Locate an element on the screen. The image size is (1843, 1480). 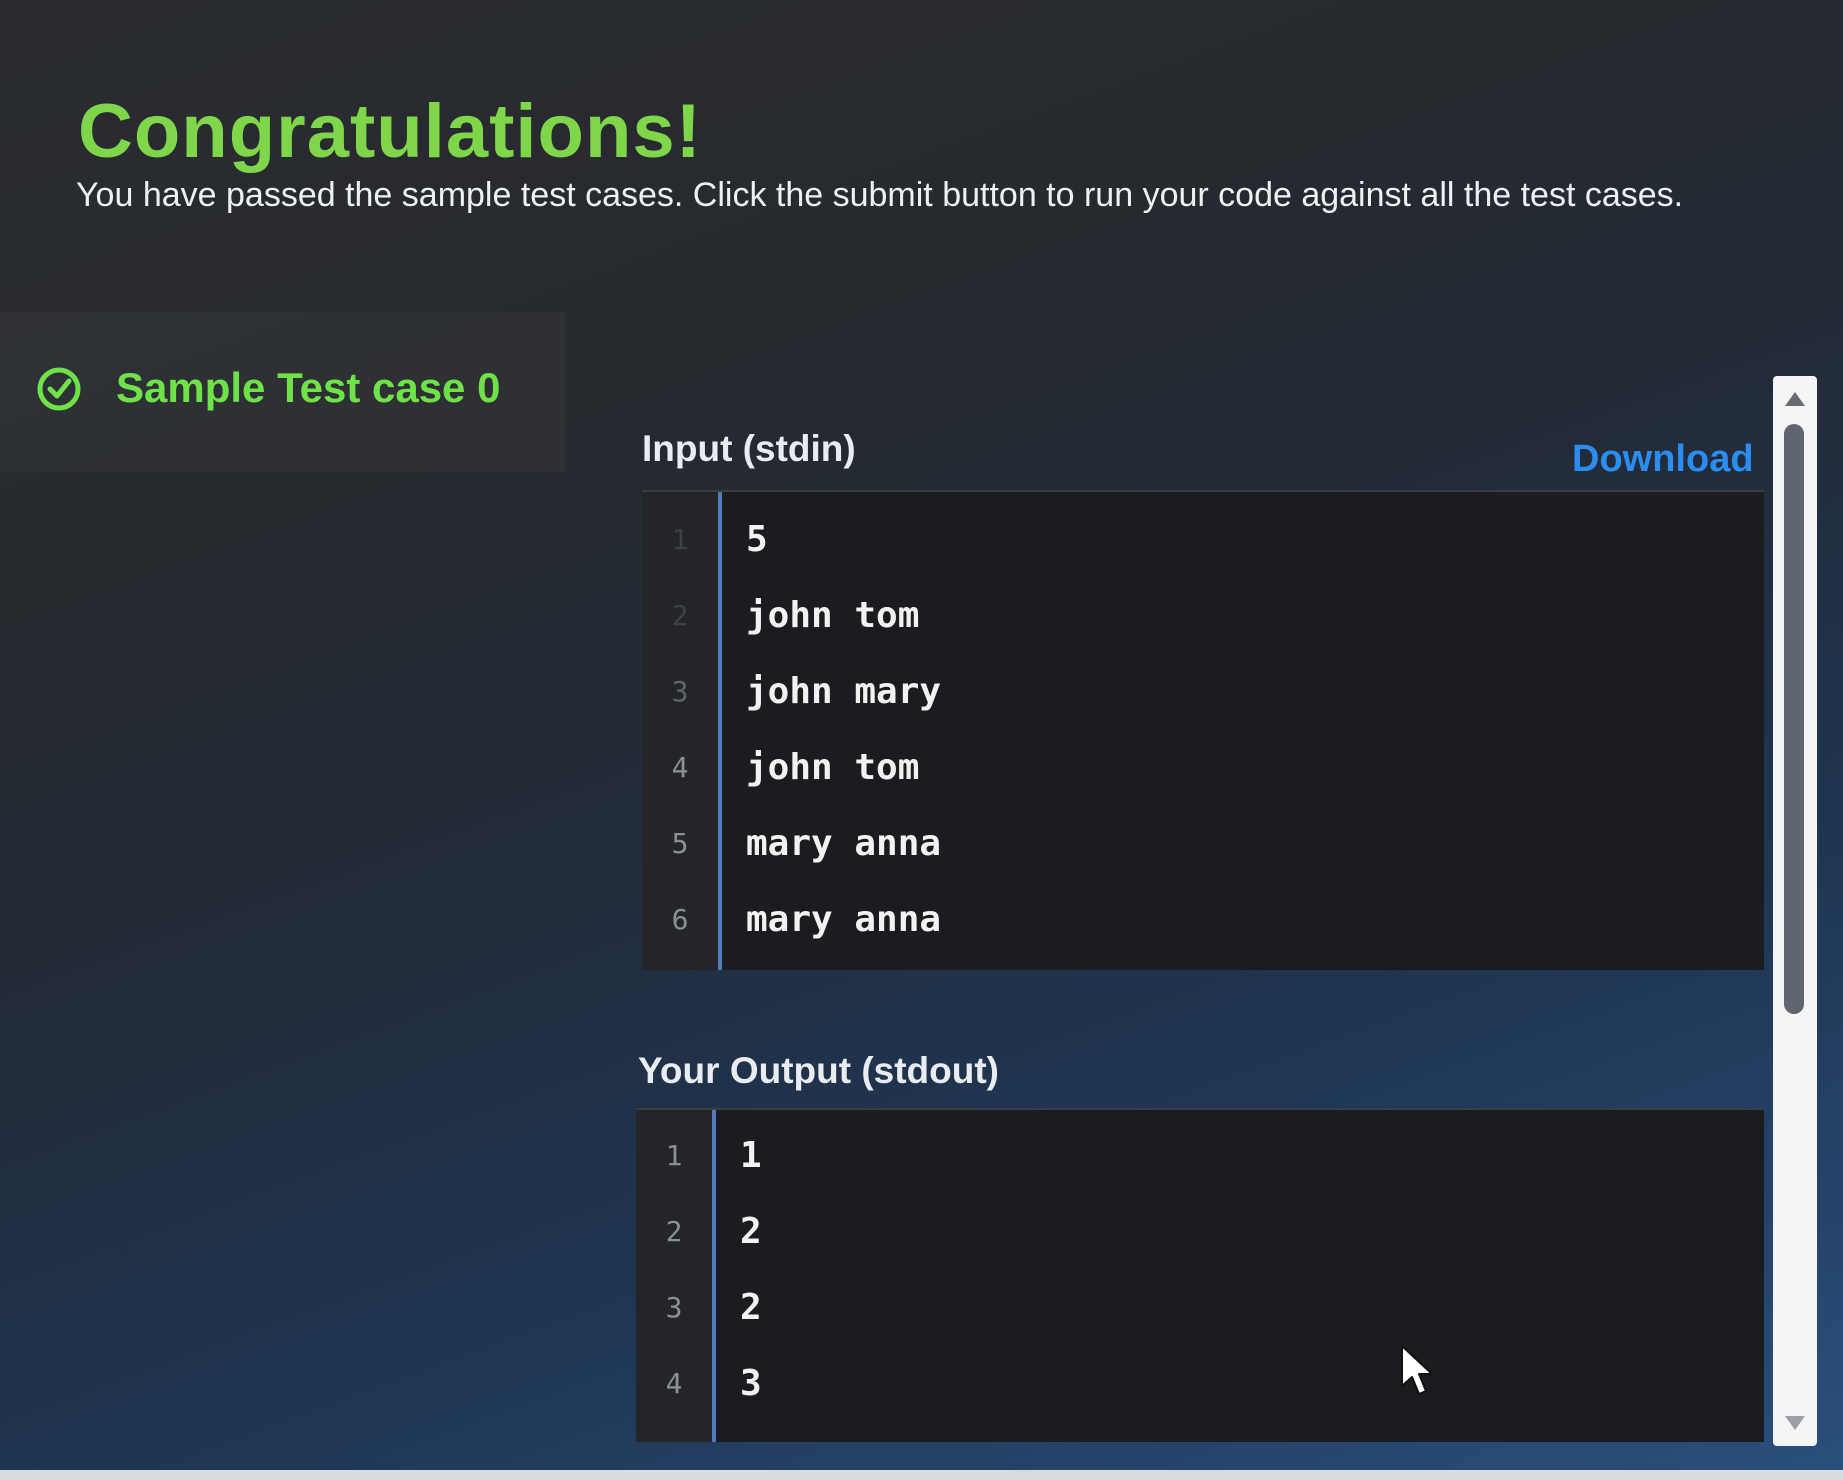
output-line-text: 3 is located at coordinates (751, 1383).